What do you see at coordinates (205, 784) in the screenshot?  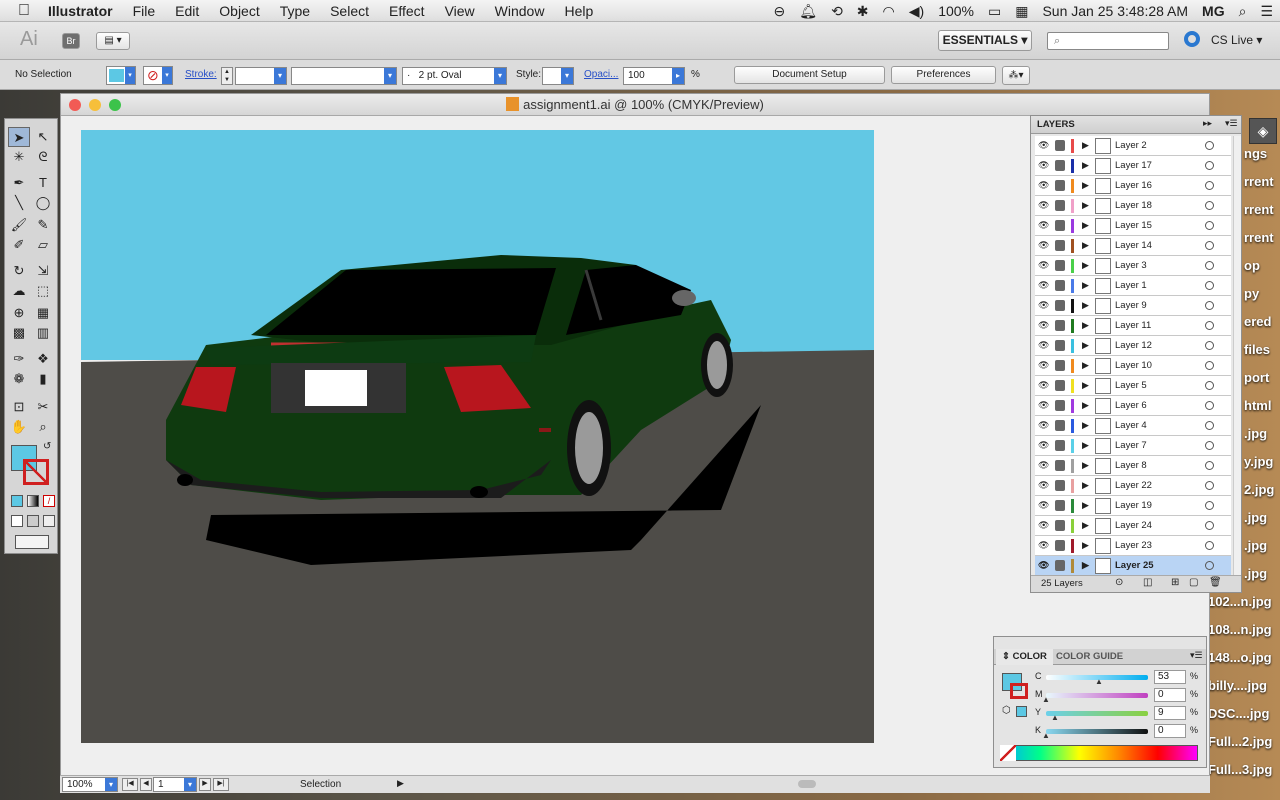 I see `next-artboard-button: ▶` at bounding box center [205, 784].